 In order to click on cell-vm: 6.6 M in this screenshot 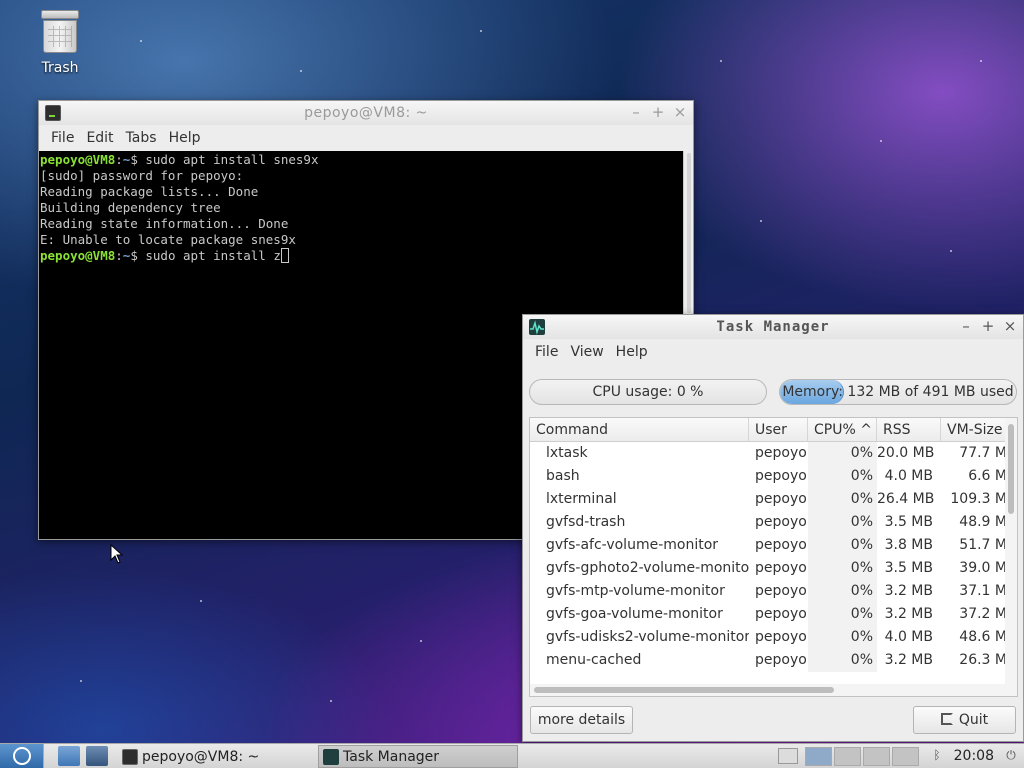, I will do `click(987, 476)`.